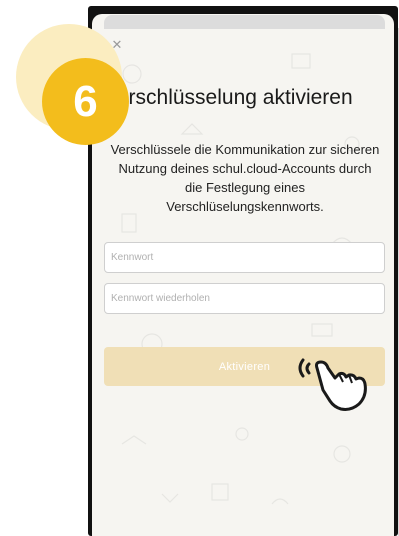  What do you see at coordinates (332, 384) in the screenshot?
I see `tapping-hand-icon` at bounding box center [332, 384].